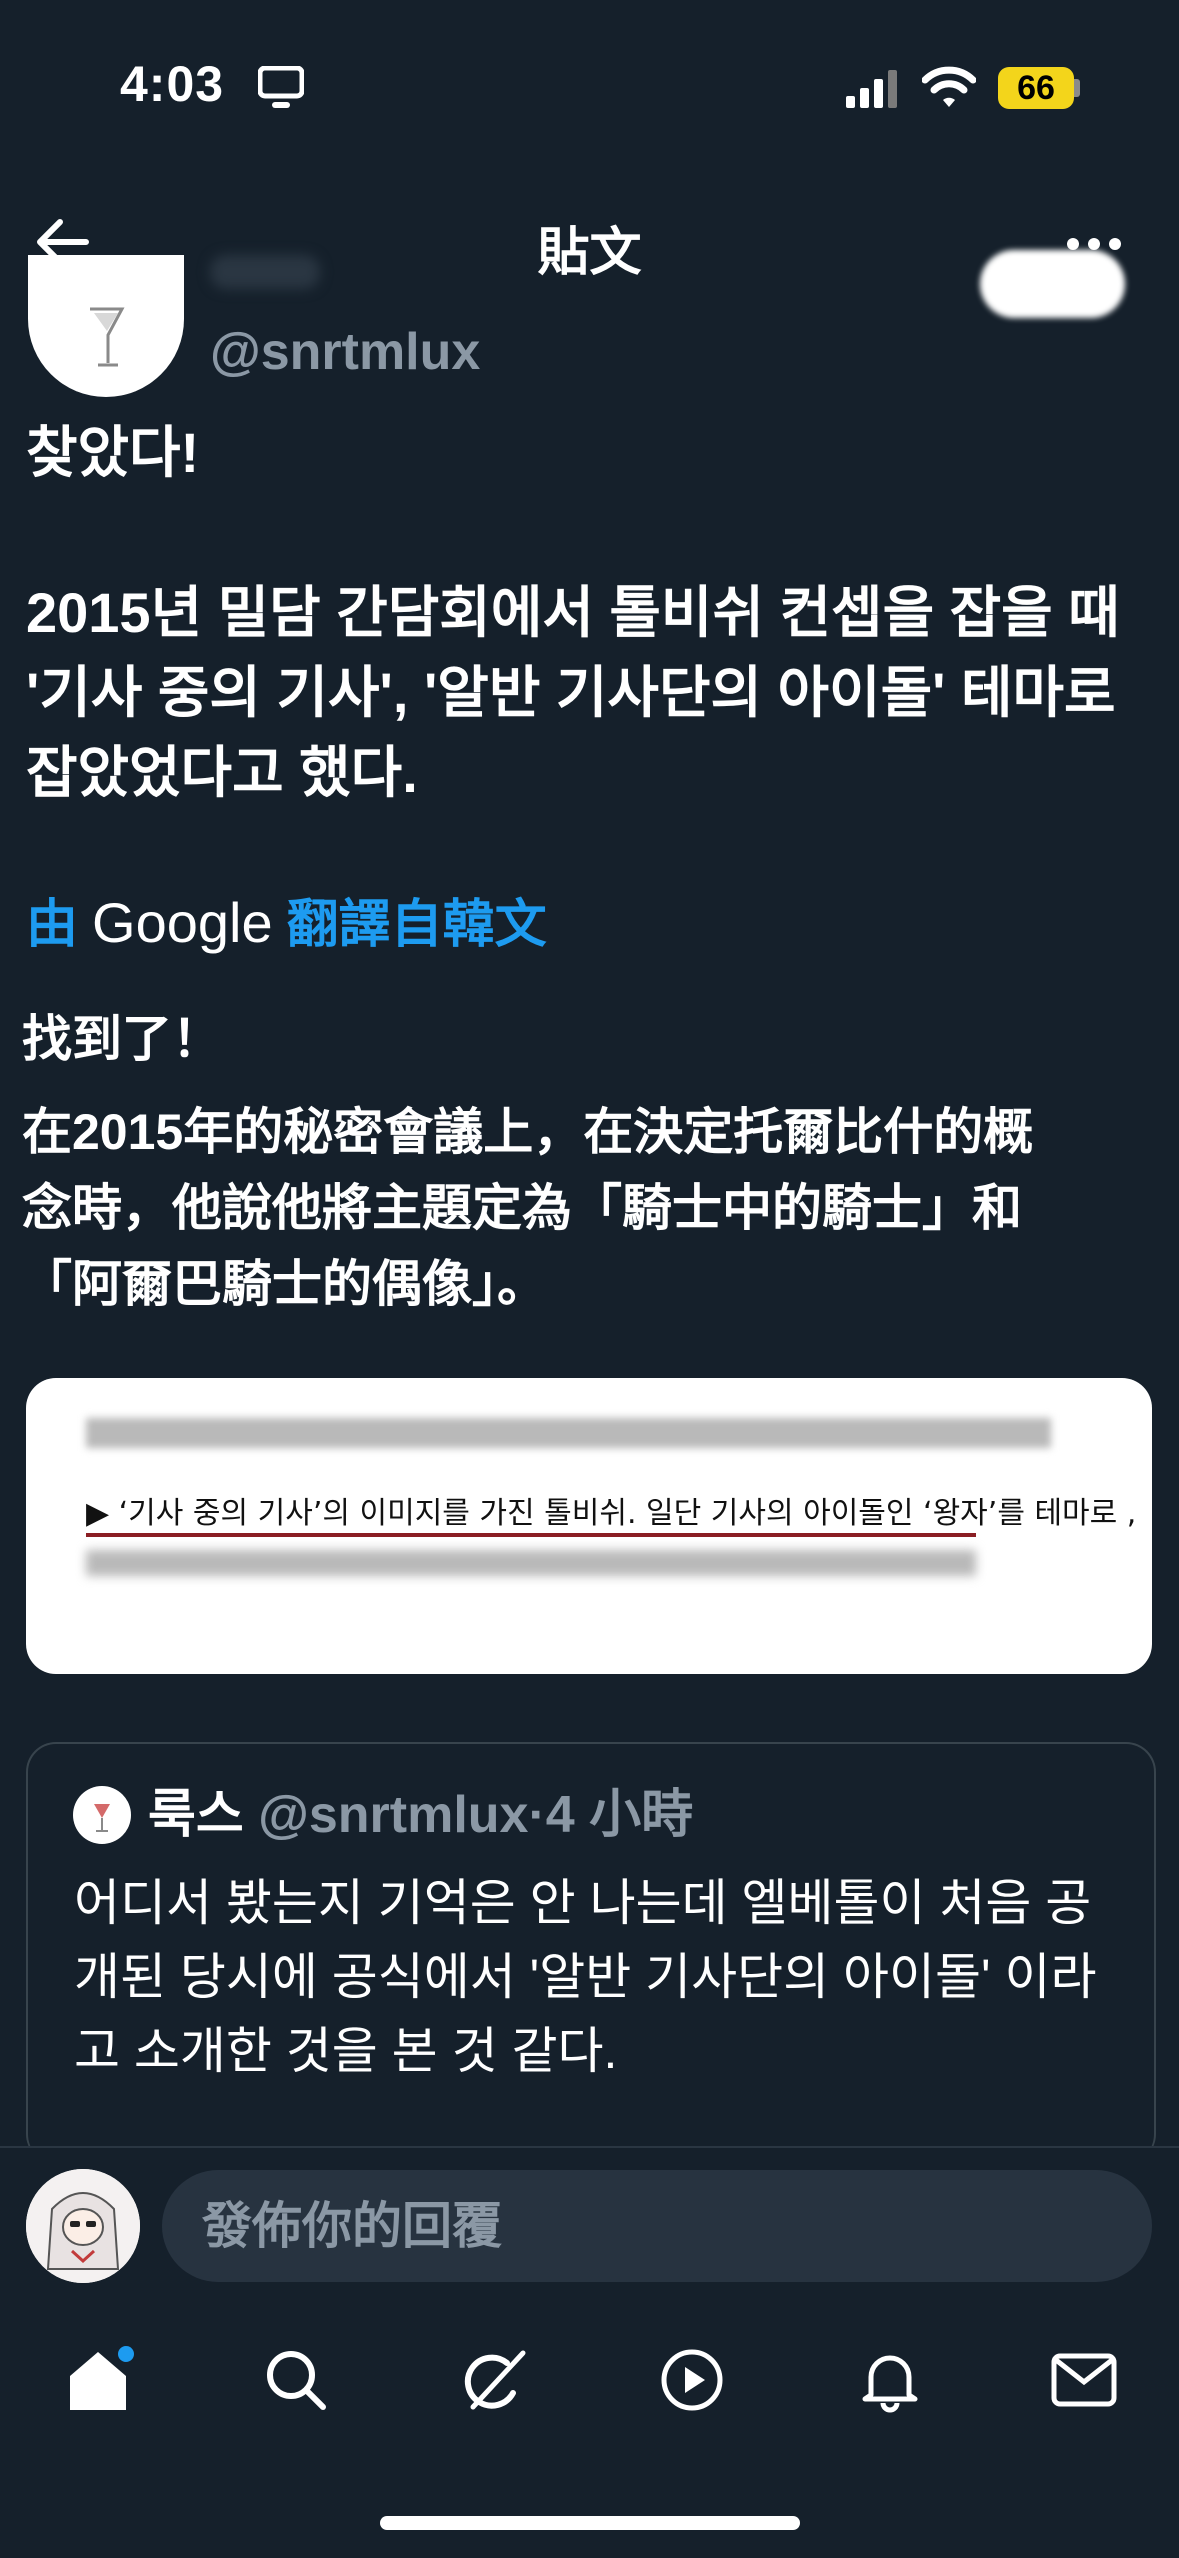 The width and height of the screenshot is (1179, 2558). I want to click on quoted-author-name: 룩스, so click(196, 1815).